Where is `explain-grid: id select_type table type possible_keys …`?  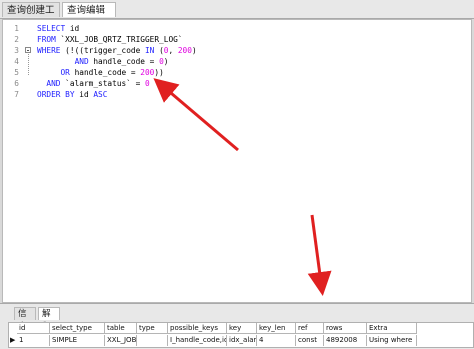
explain-grid: id select_type table type possible_keys … is located at coordinates (241, 335).